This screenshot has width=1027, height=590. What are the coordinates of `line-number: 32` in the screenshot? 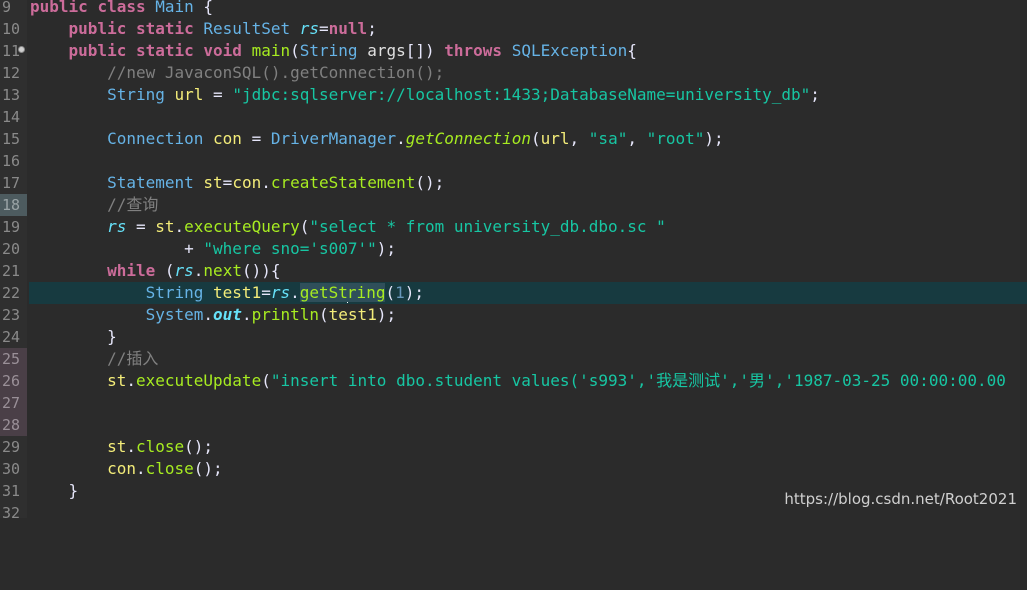 It's located at (11, 513).